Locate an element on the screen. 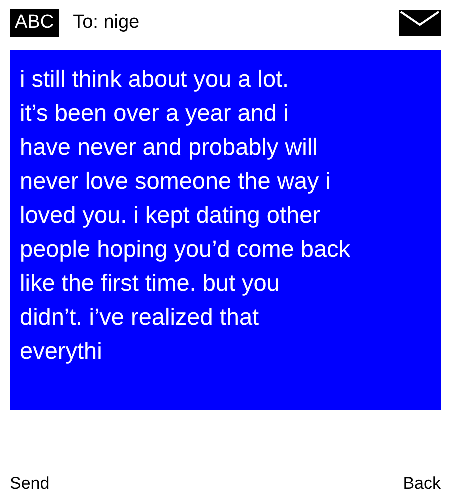 Image resolution: width=450 pixels, height=500 pixels. send-softkey: Send is located at coordinates (30, 484).